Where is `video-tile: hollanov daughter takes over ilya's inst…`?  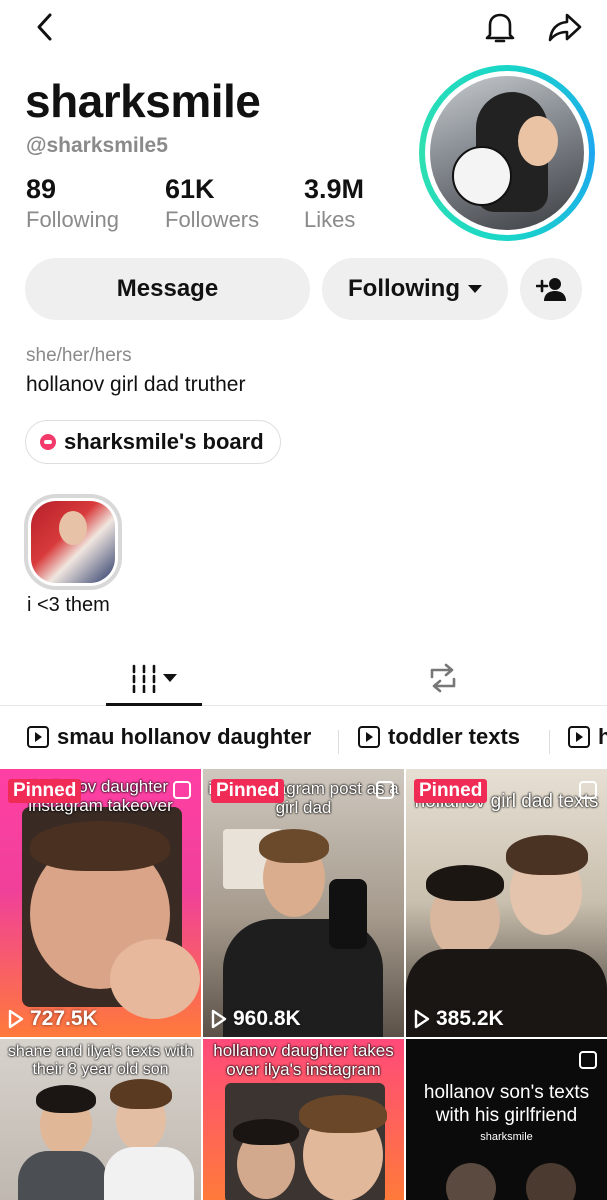
video-tile: hollanov daughter takes over ilya's inst… is located at coordinates (303, 1119).